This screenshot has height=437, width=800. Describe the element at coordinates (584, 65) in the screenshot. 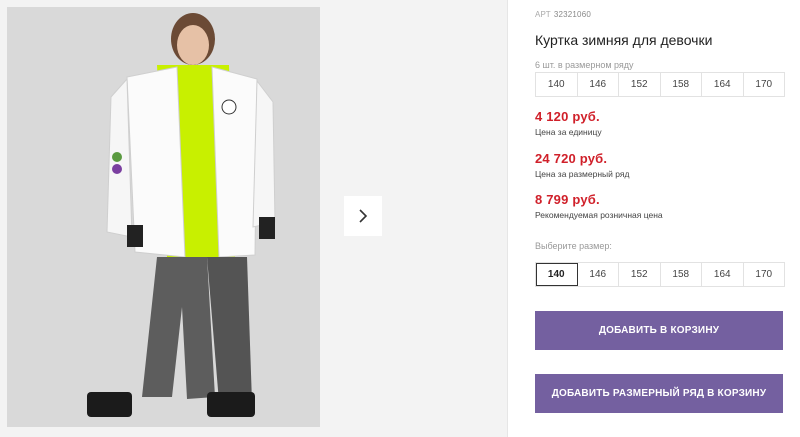

I see `size-row-note: 6 шт. в размерном ряду` at that location.